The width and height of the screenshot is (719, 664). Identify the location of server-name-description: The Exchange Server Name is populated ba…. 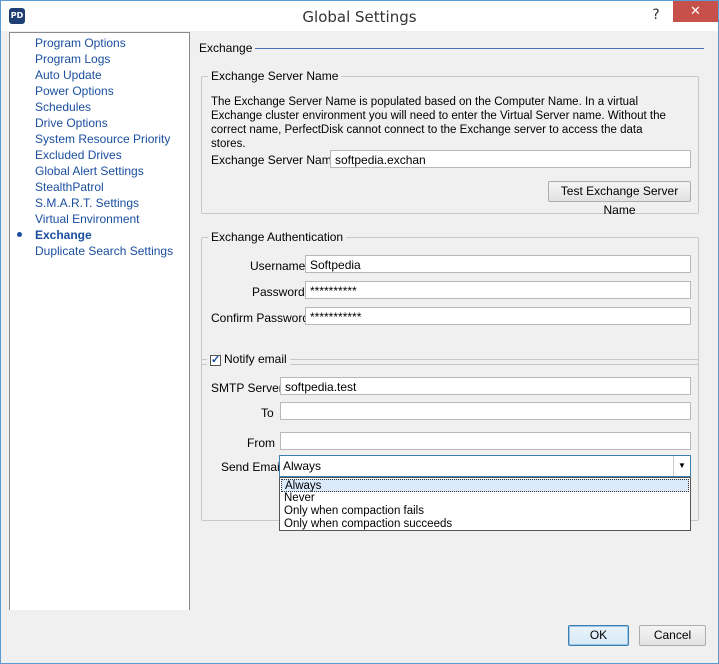
(438, 123).